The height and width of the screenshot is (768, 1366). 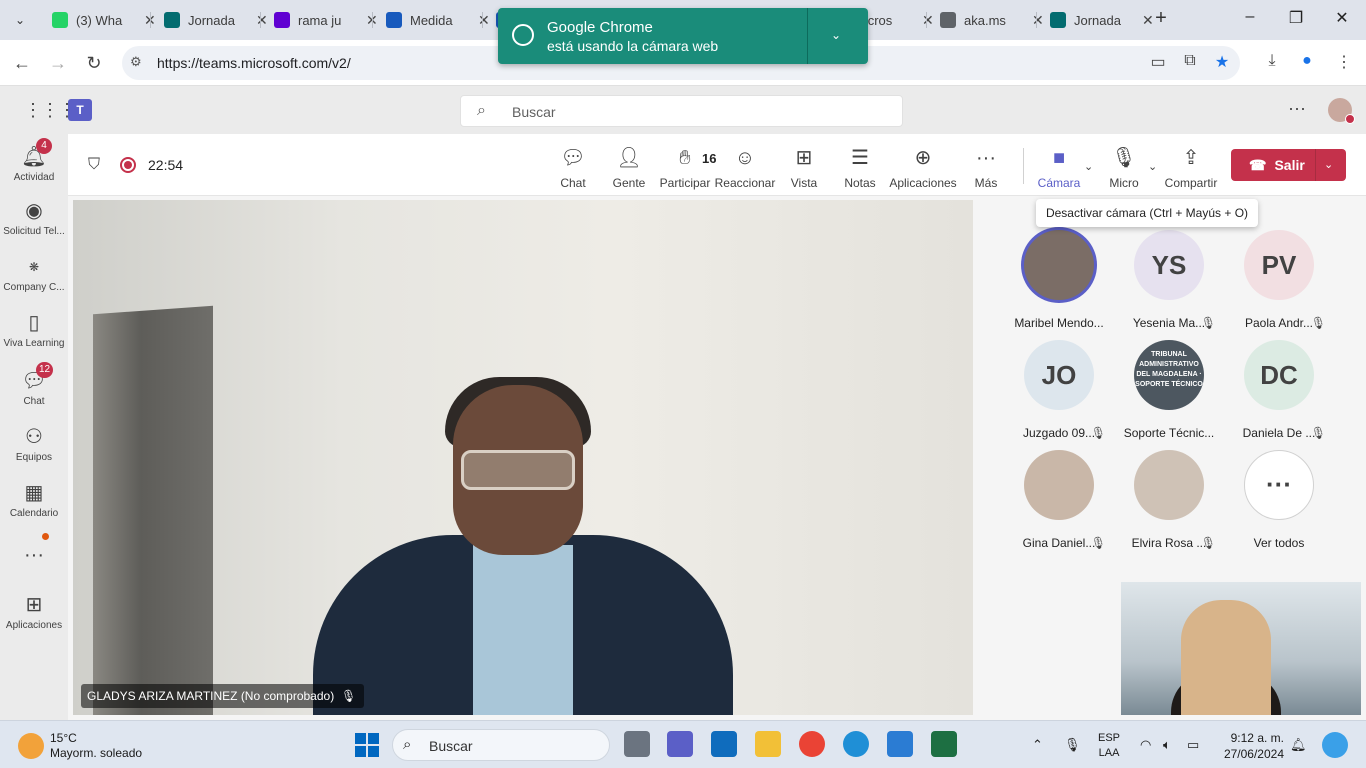 I want to click on weather-temp: 15°C, so click(x=63, y=738).